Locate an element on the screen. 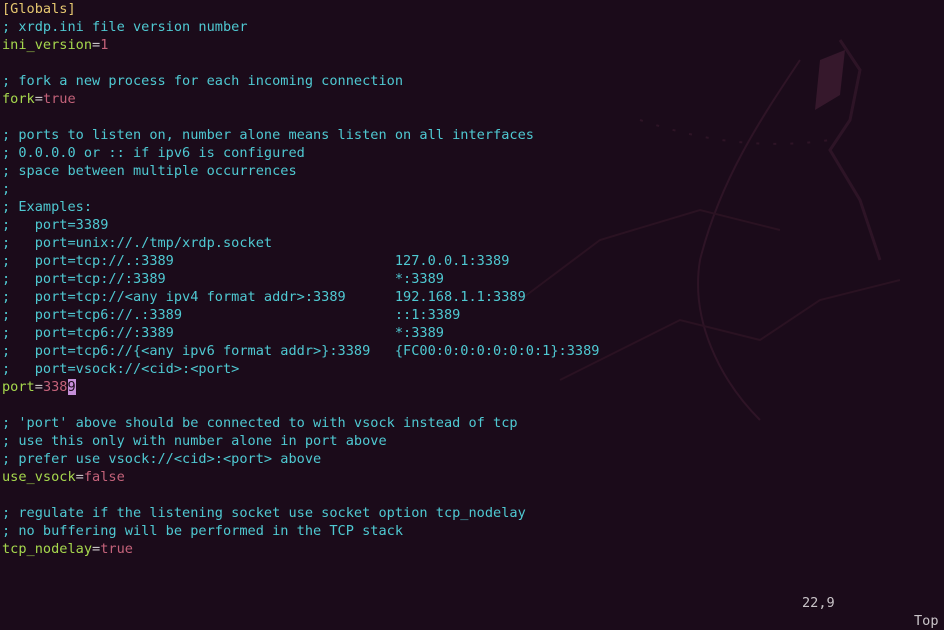  editor-line: ; xrdp.ini file version number is located at coordinates (472, 27).